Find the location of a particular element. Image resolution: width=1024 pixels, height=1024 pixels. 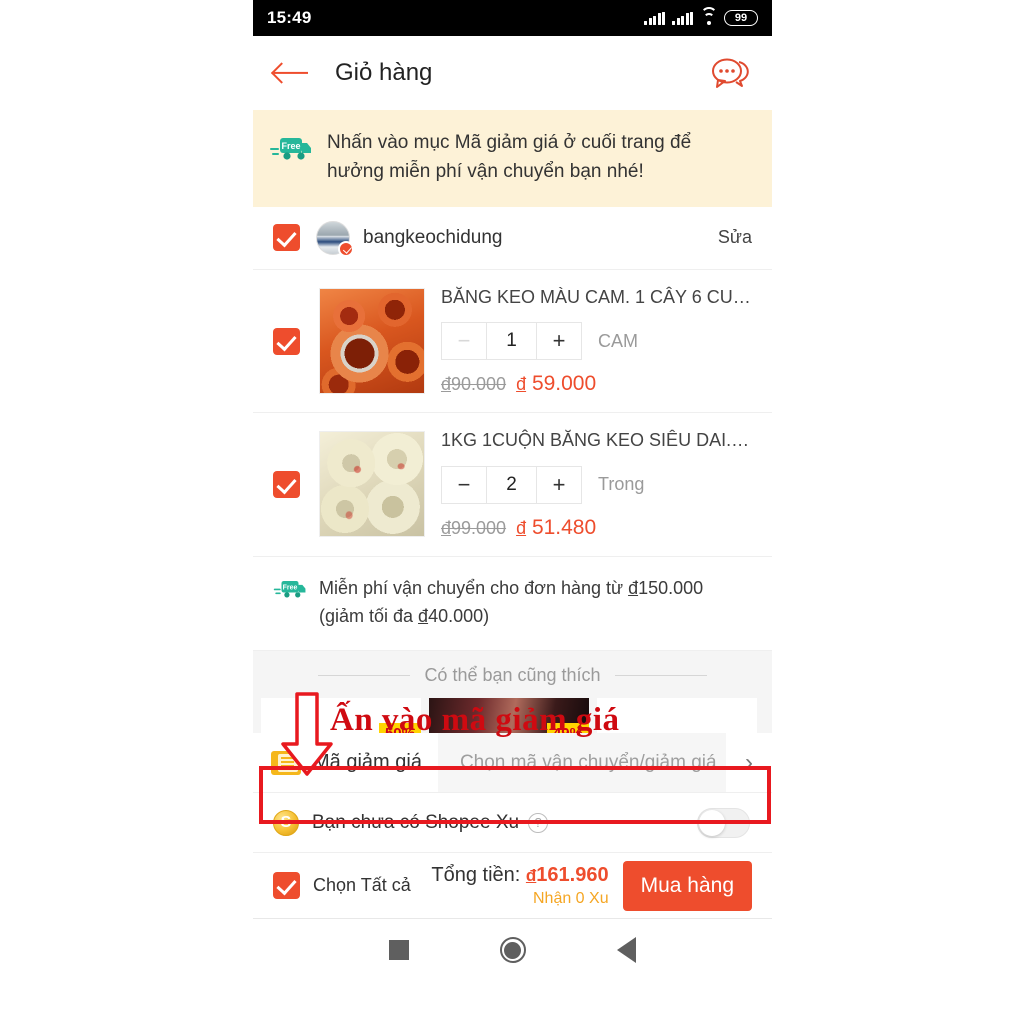

square-recents-icon is located at coordinates (398, 950).